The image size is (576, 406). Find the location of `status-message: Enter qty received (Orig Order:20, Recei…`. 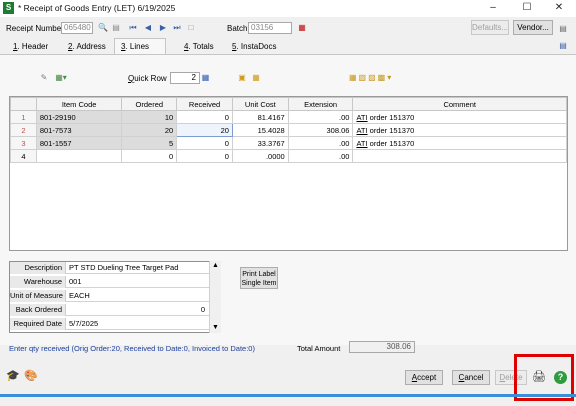

status-message: Enter qty received (Orig Order:20, Recei… is located at coordinates (132, 348).